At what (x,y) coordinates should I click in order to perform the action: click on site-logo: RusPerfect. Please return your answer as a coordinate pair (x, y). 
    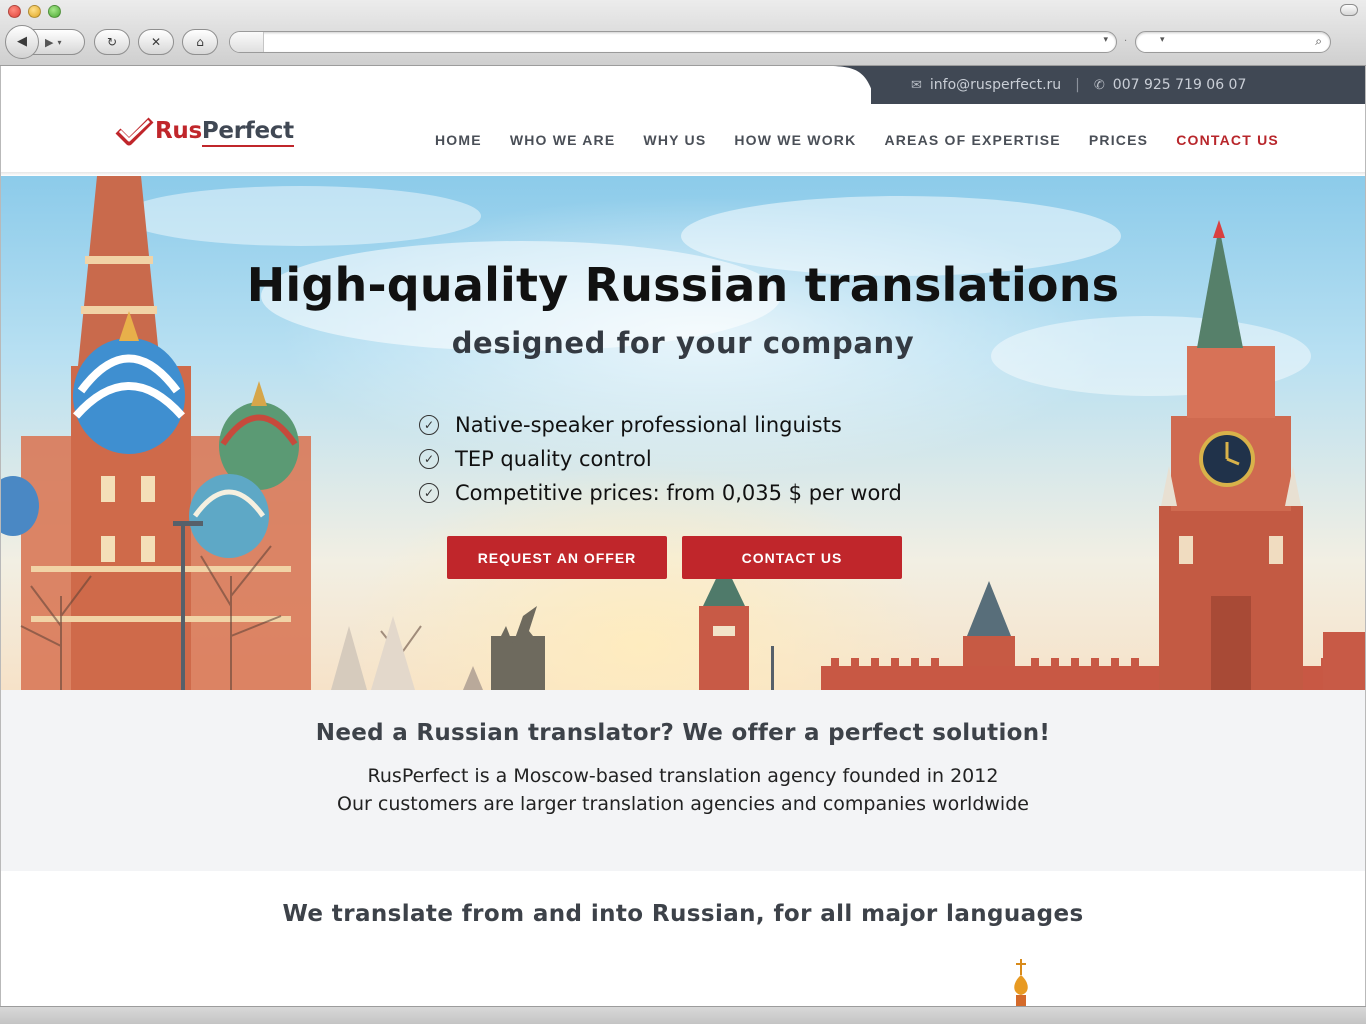
    Looking at the image, I should click on (204, 131).